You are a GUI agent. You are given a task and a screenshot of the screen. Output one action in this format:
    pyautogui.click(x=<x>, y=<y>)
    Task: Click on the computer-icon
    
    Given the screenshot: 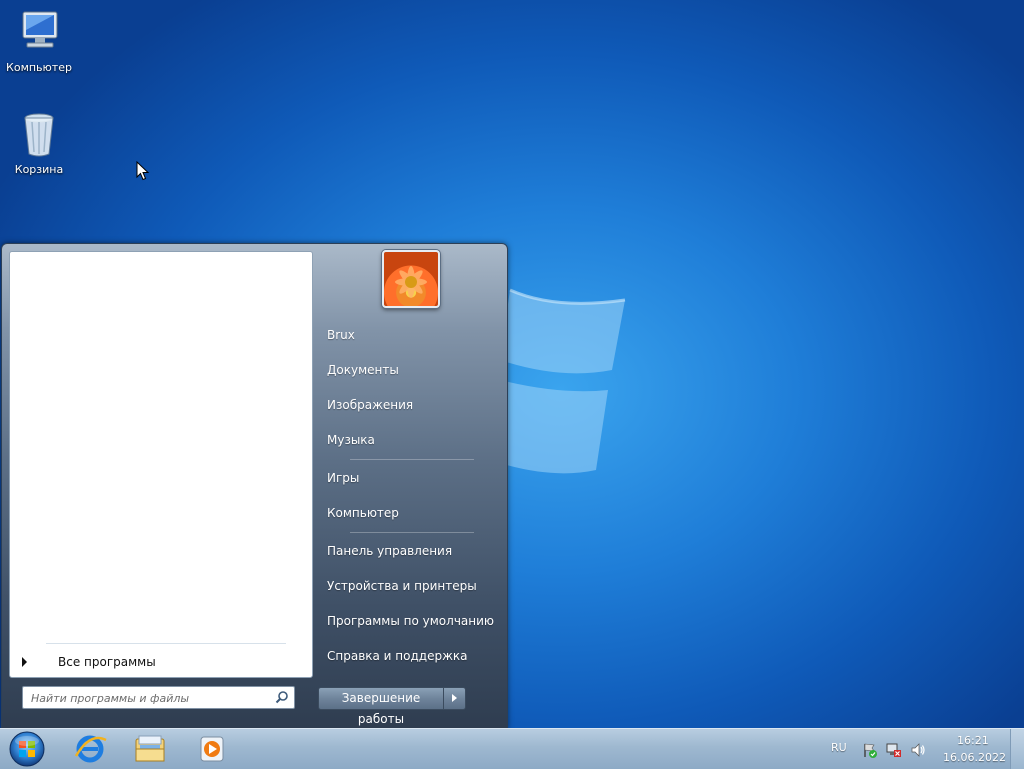 What is the action you would take?
    pyautogui.click(x=40, y=29)
    